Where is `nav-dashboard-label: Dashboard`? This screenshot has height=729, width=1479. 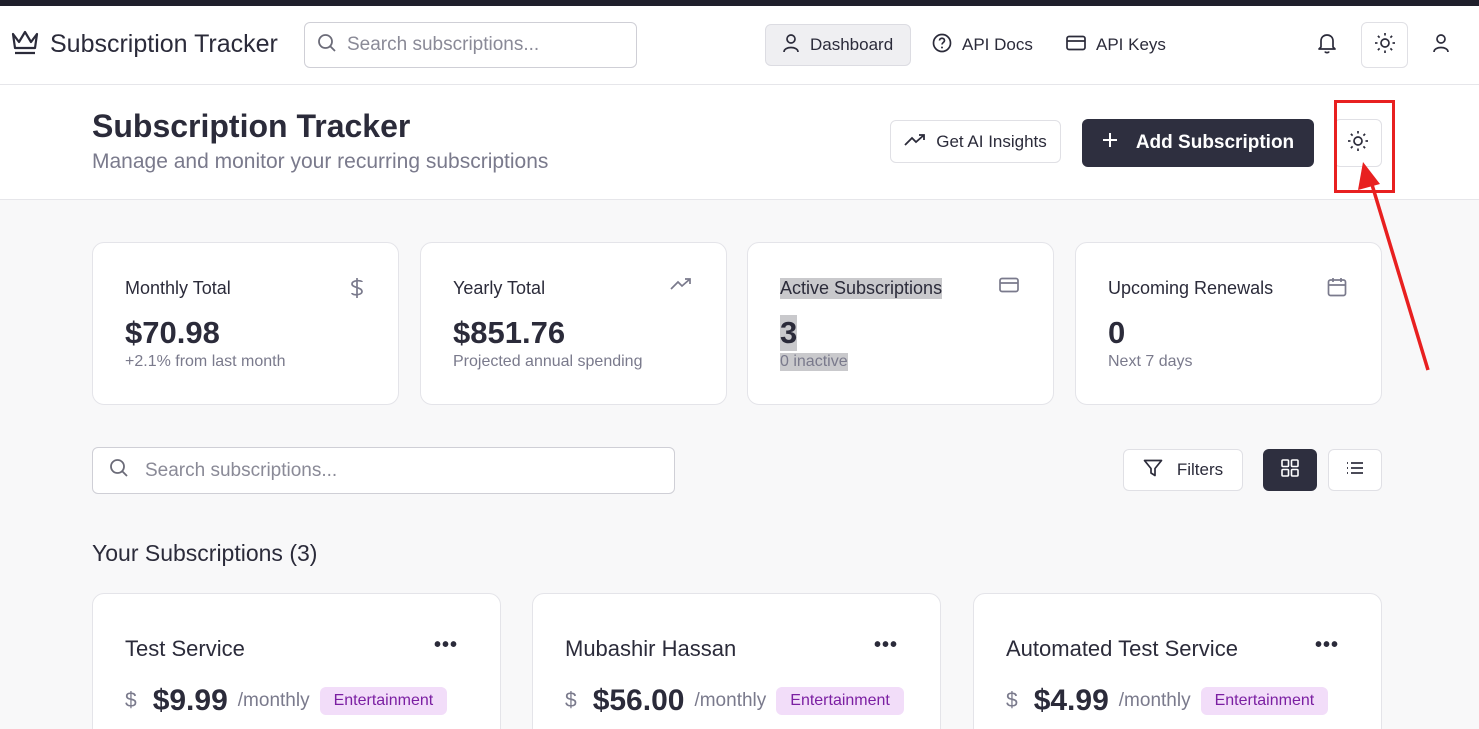 nav-dashboard-label: Dashboard is located at coordinates (852, 44).